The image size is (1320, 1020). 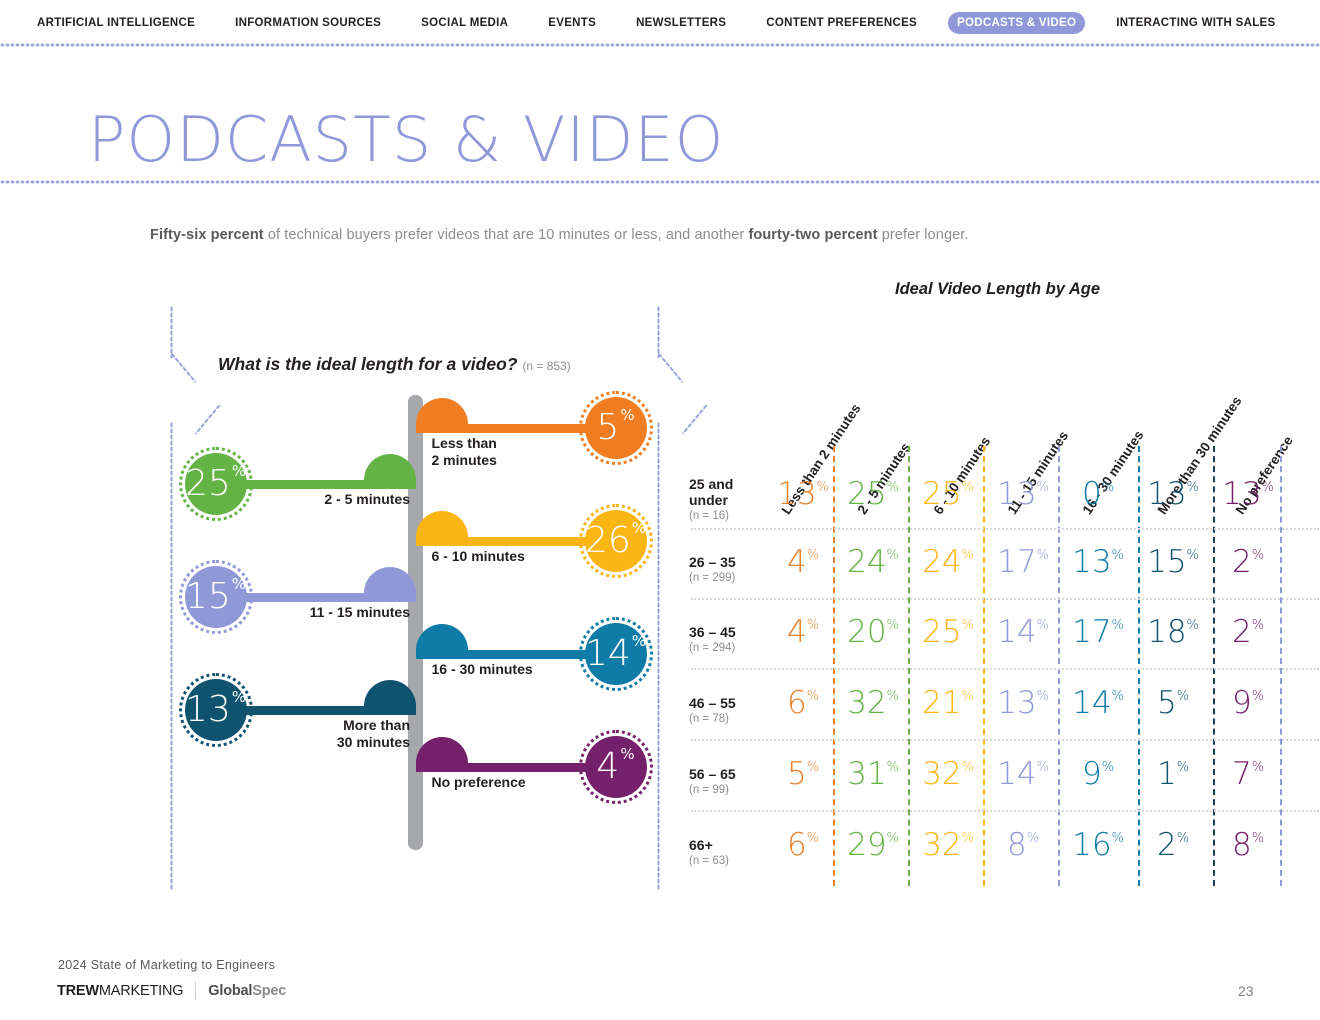 I want to click on cell-value: 9, so click(x=1241, y=703).